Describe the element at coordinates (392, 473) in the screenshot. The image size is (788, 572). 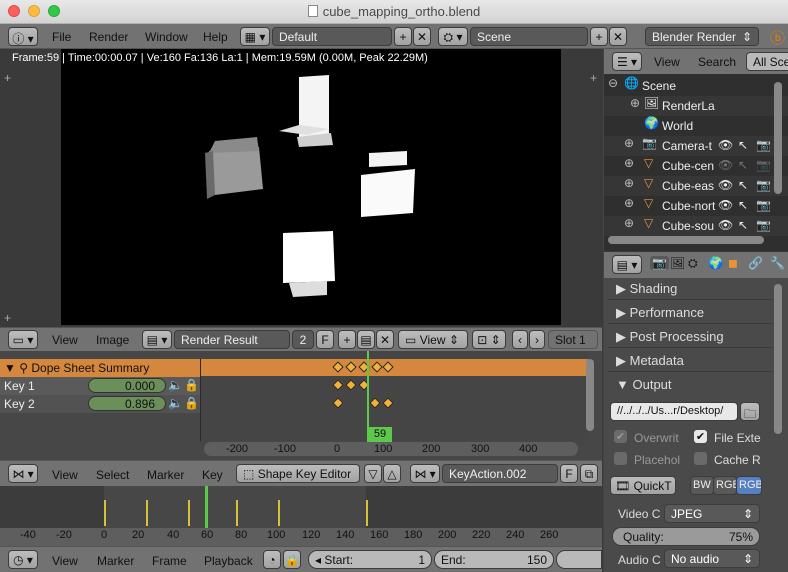
I see `move-key-up-button: △` at that location.